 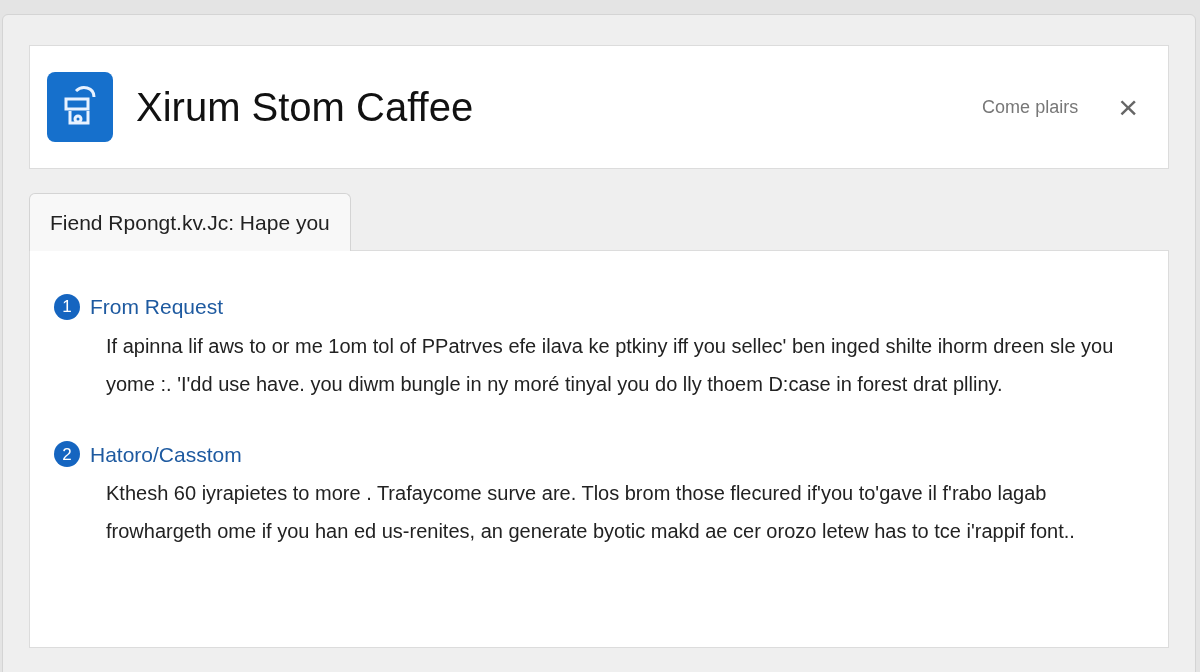 What do you see at coordinates (1128, 107) in the screenshot?
I see `close-button: ×` at bounding box center [1128, 107].